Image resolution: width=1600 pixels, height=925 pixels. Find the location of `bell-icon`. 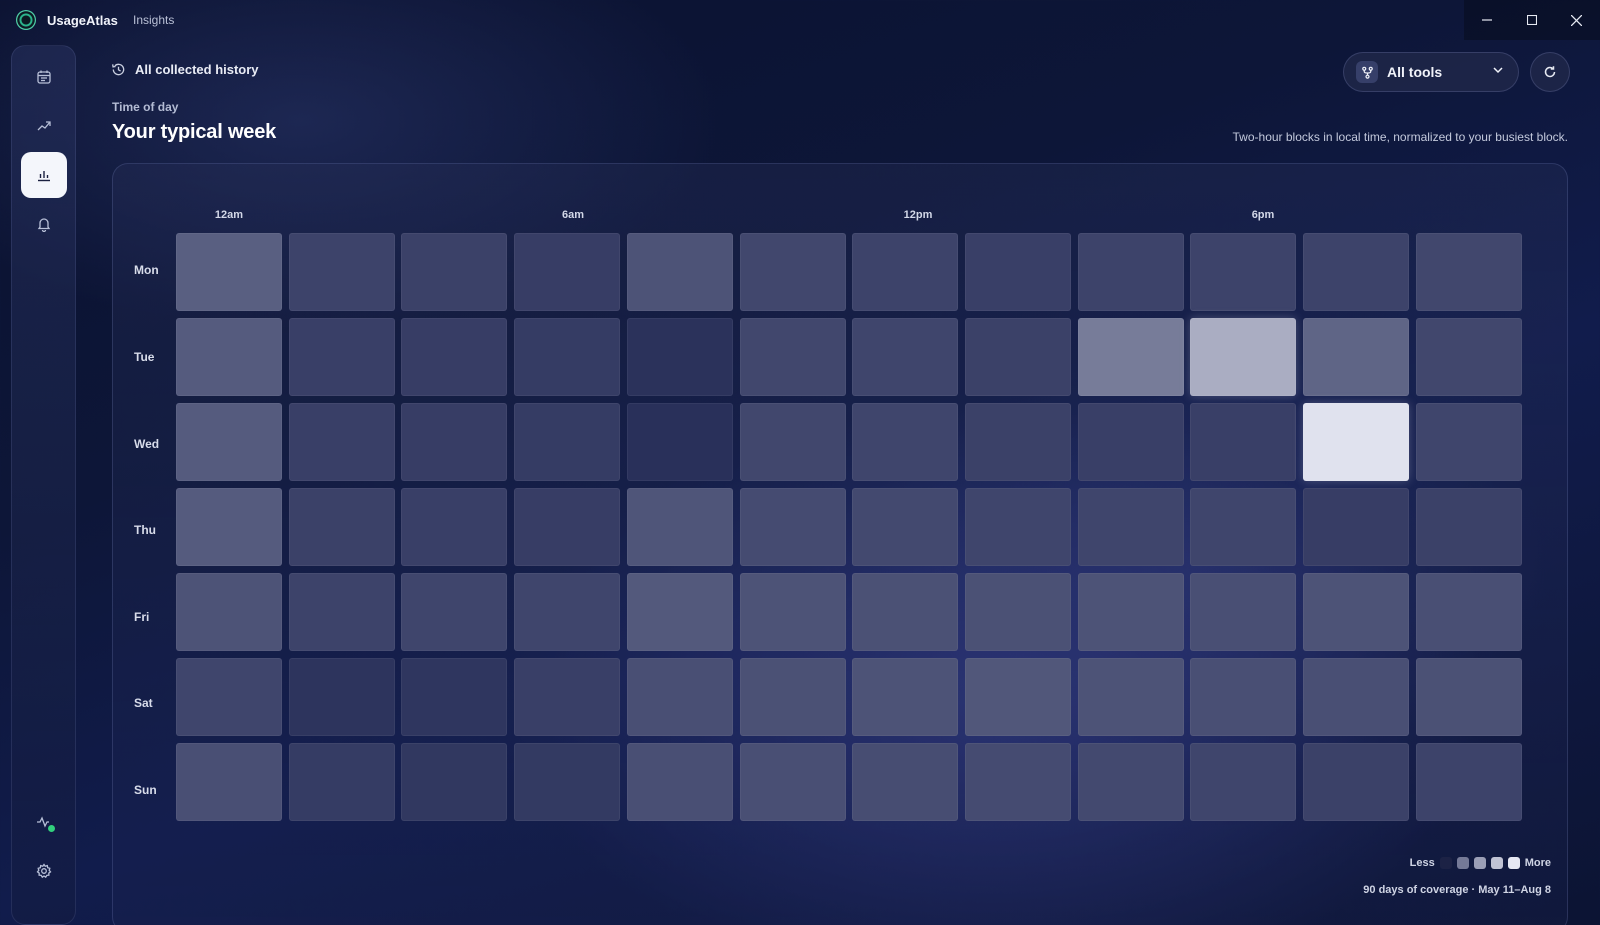

bell-icon is located at coordinates (44, 225).